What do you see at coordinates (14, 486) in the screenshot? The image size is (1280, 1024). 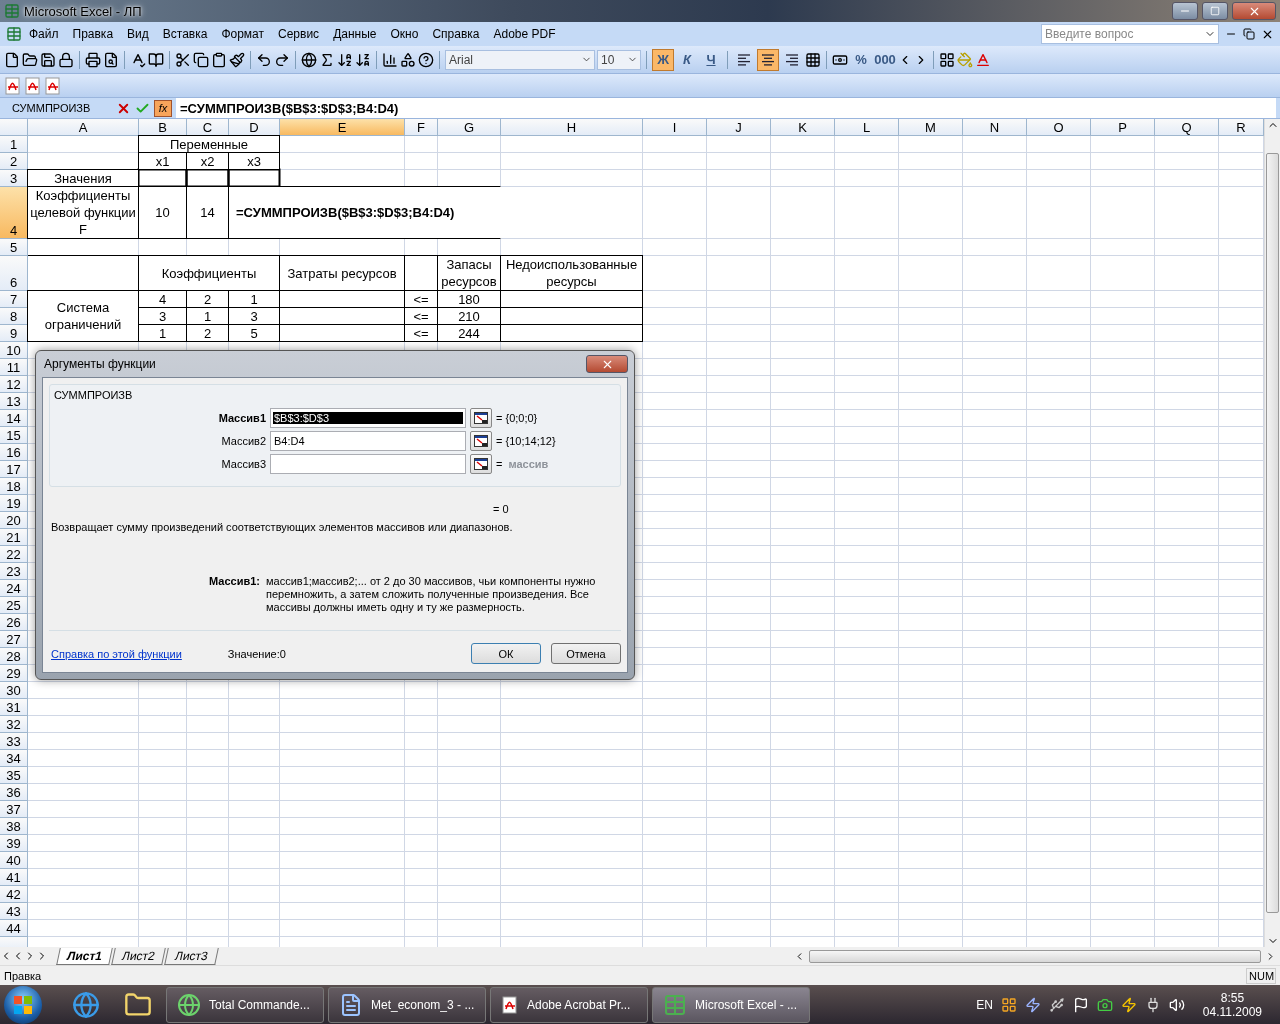 I see `row-header: 18` at bounding box center [14, 486].